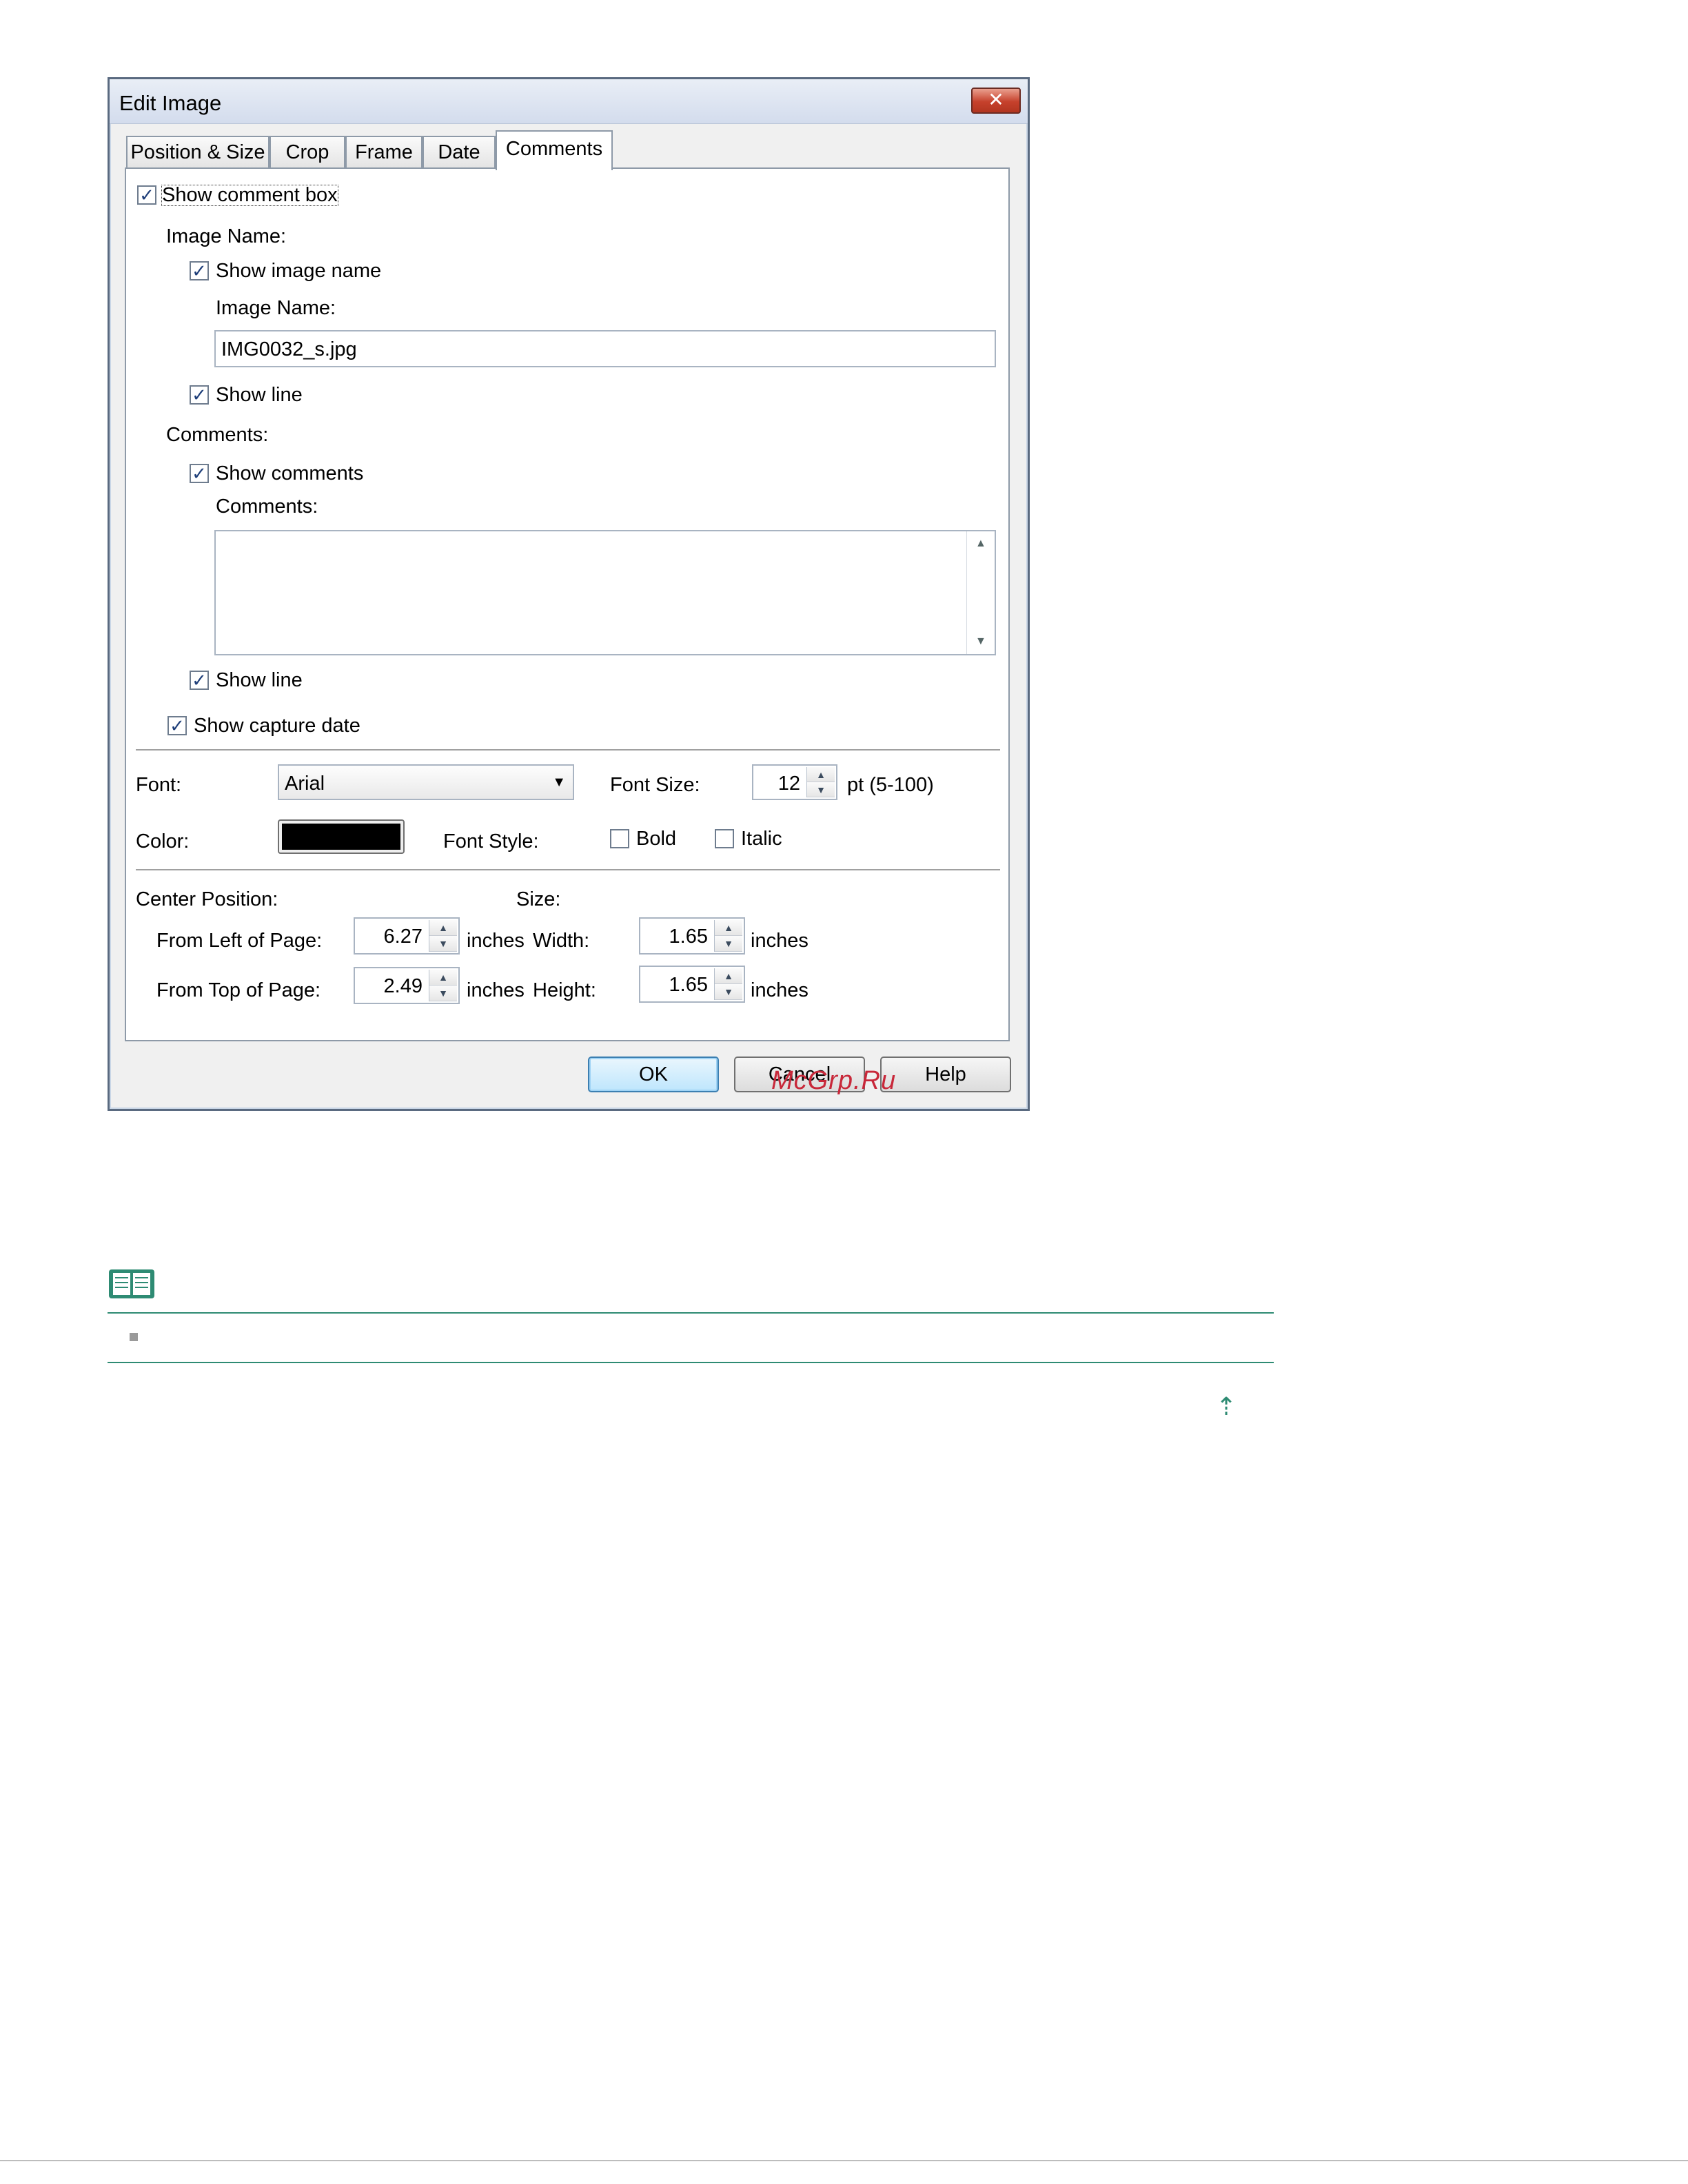  What do you see at coordinates (426, 782) in the screenshot?
I see `font-select: Arial ▼` at bounding box center [426, 782].